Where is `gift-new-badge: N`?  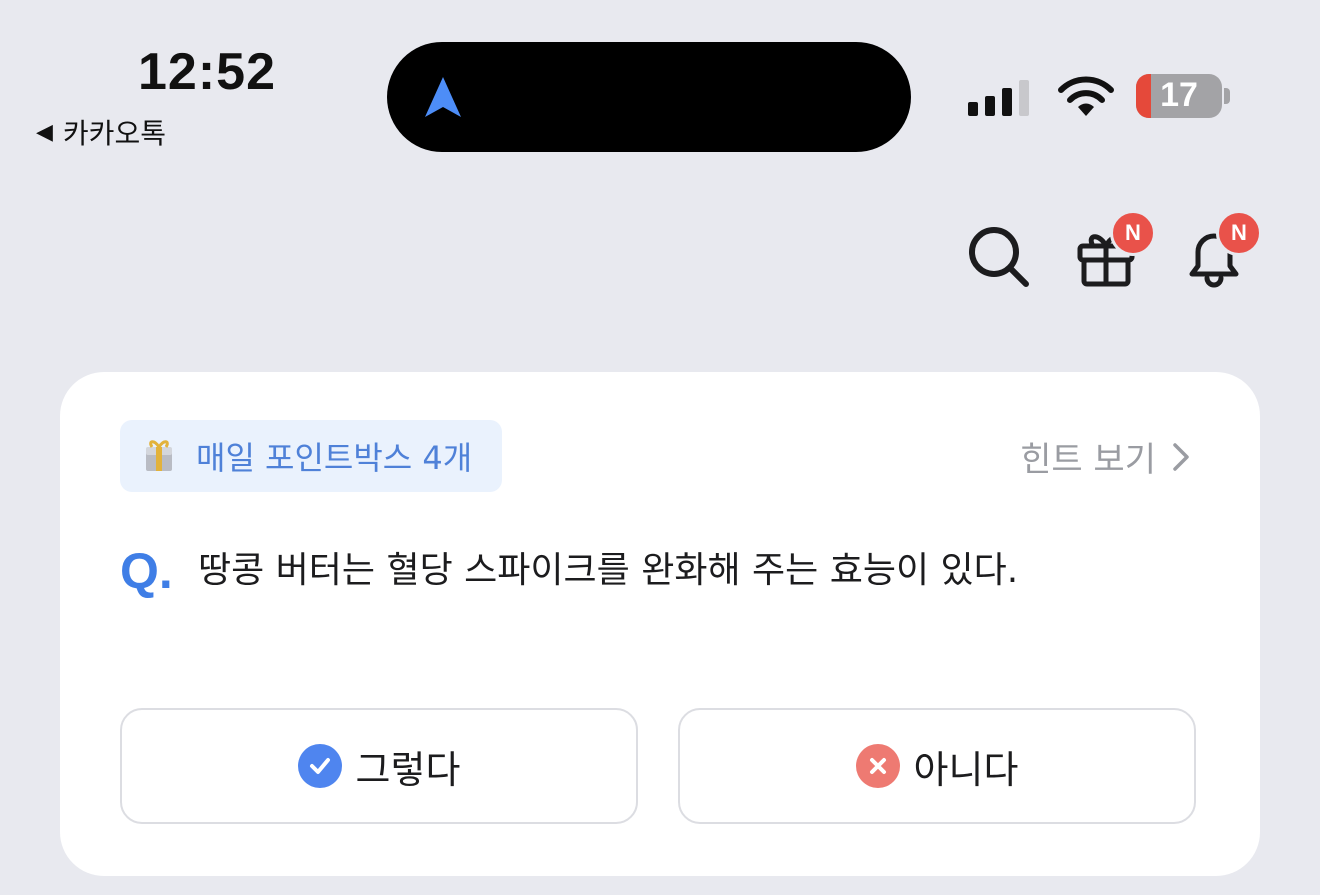 gift-new-badge: N is located at coordinates (1133, 233).